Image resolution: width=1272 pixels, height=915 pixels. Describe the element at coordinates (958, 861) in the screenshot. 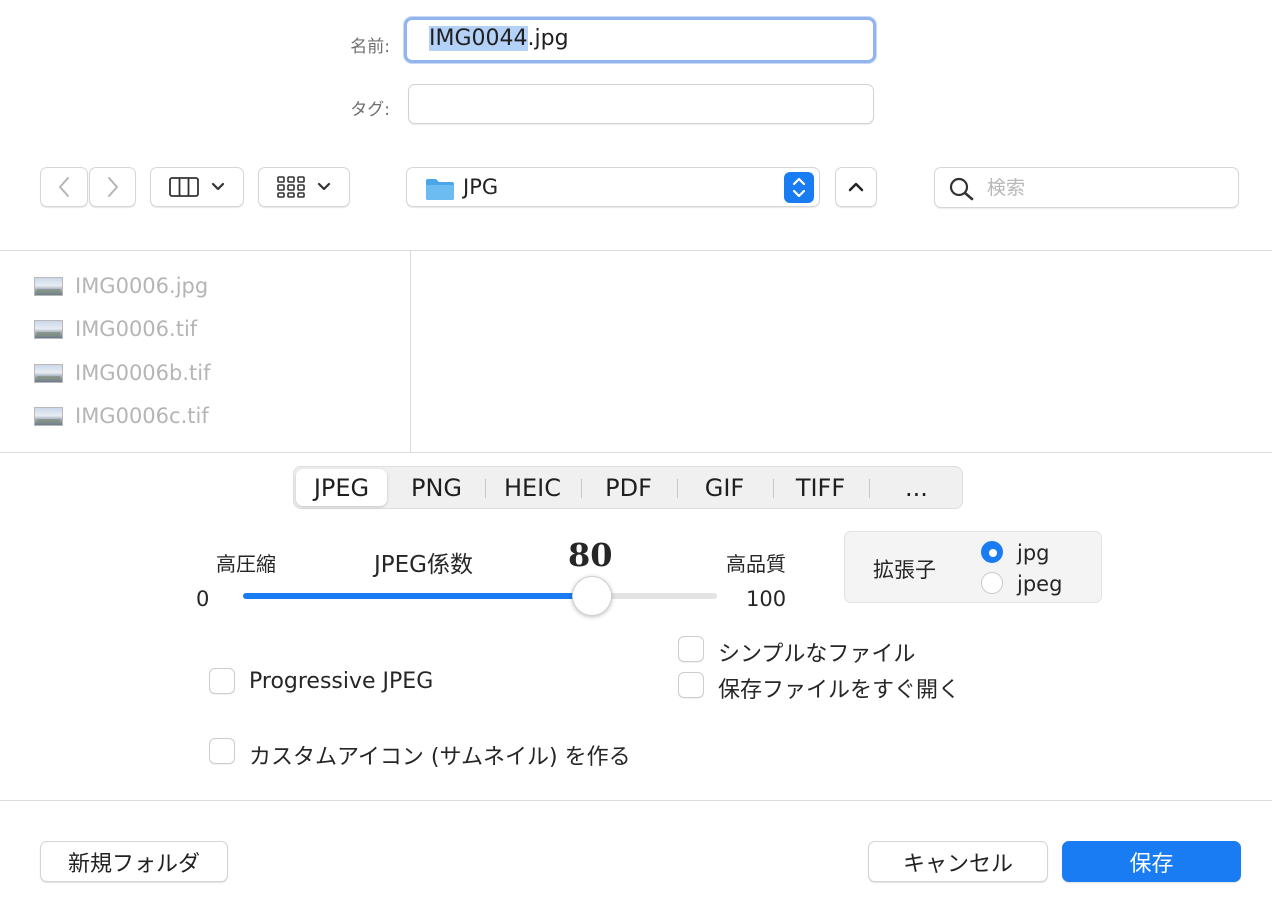

I see `cancel-button: キャンセル` at that location.